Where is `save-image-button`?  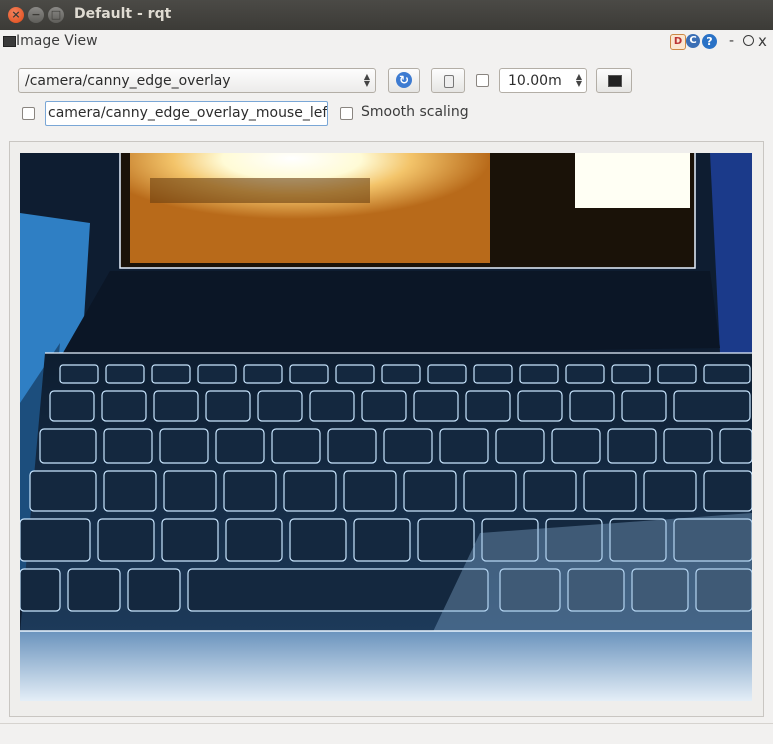 save-image-button is located at coordinates (448, 80).